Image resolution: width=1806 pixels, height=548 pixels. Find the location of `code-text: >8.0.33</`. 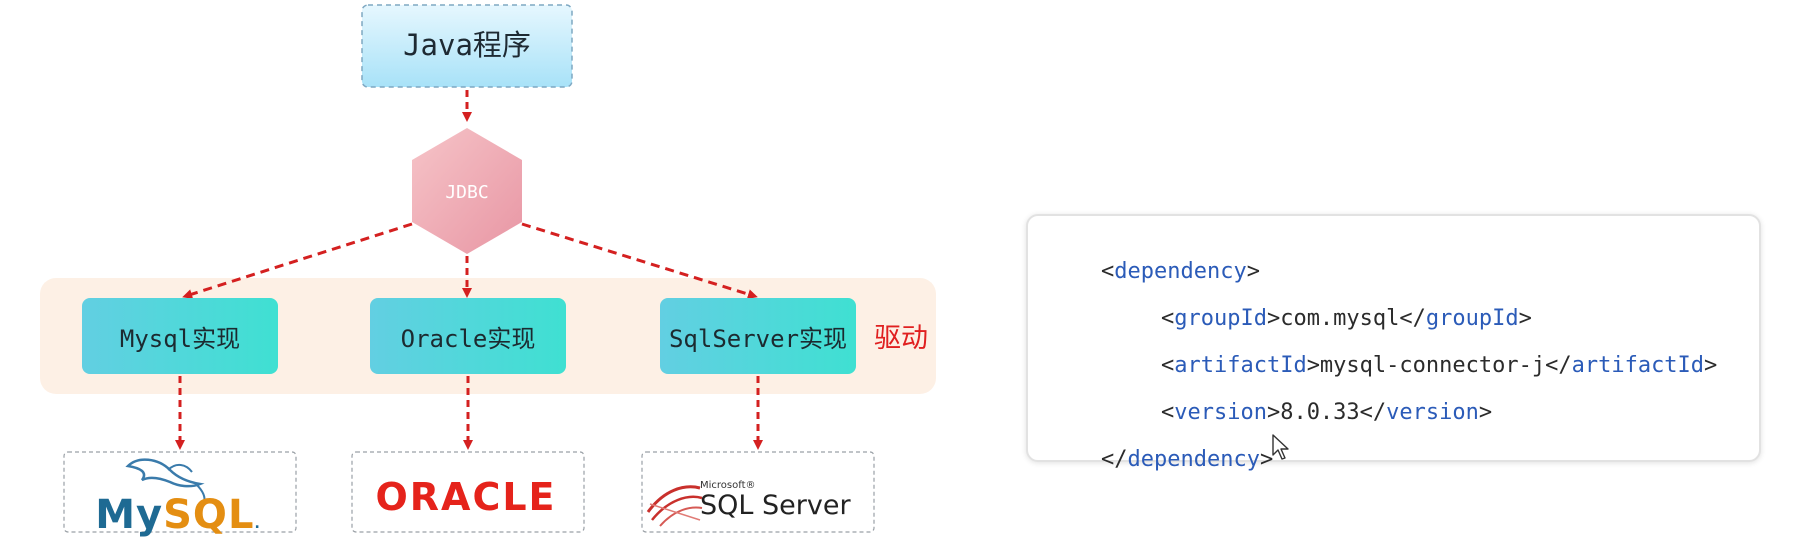

code-text: >8.0.33</ is located at coordinates (1326, 412).